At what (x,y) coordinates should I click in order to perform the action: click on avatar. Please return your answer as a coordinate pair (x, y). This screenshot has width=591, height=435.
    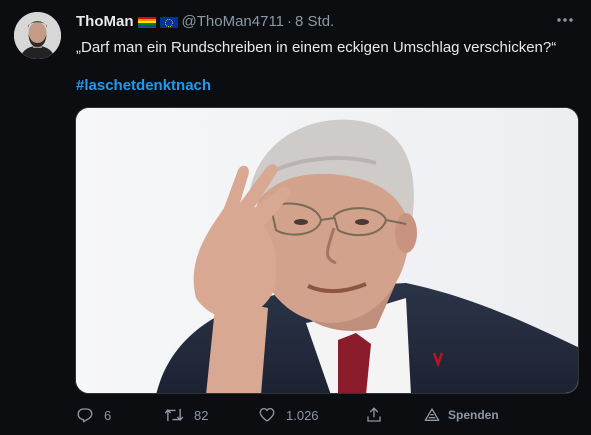
    Looking at the image, I should click on (37, 35).